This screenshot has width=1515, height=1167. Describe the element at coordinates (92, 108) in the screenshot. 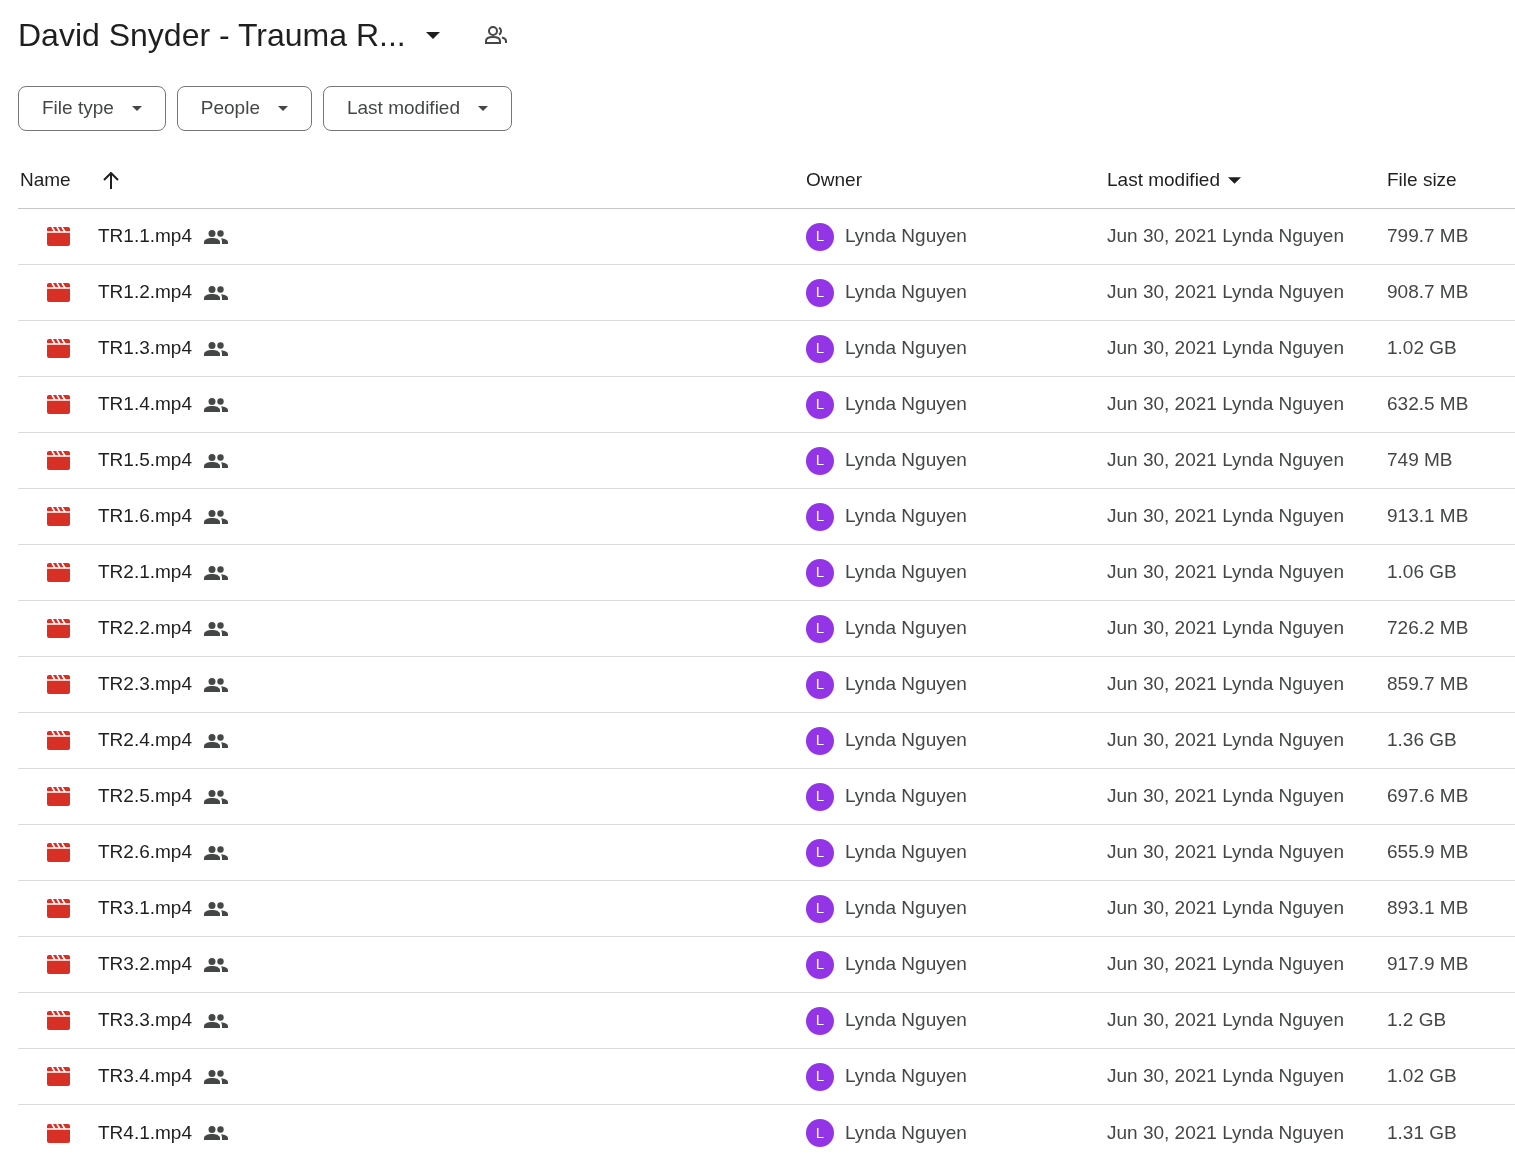

I see `filter-chip: File type` at that location.